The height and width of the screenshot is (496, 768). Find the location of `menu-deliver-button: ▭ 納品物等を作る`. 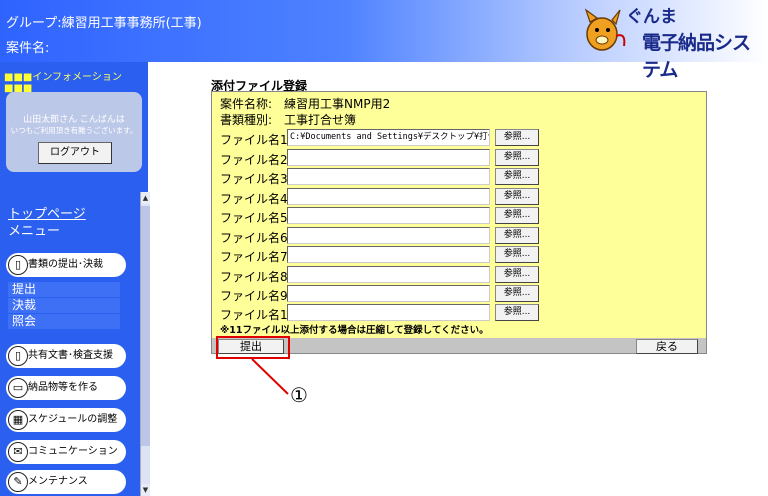

menu-deliver-button: ▭ 納品物等を作る is located at coordinates (66, 388).